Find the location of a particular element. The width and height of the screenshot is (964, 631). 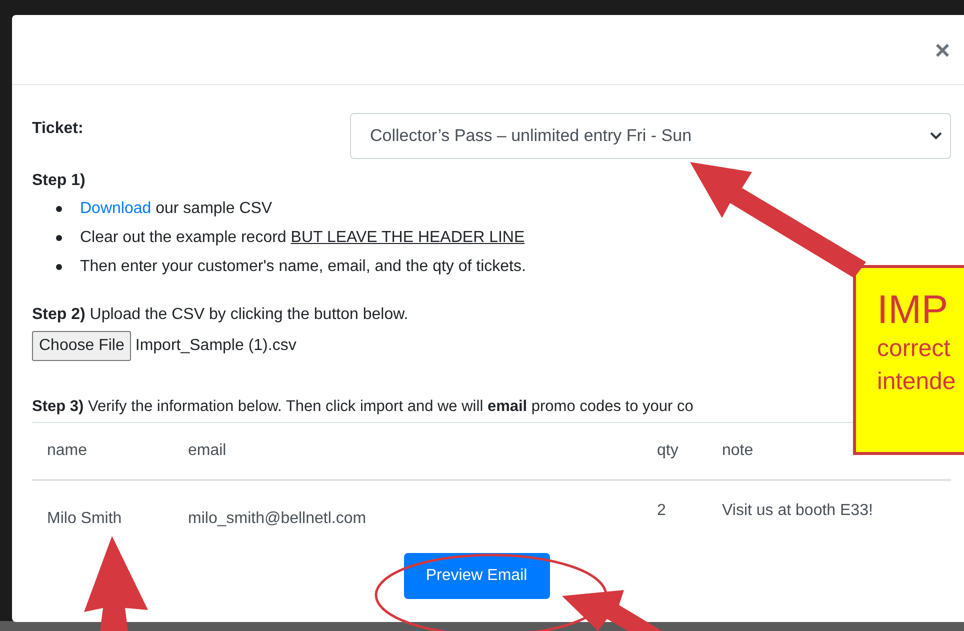

preview-email-button: Preview Email is located at coordinates (477, 576).